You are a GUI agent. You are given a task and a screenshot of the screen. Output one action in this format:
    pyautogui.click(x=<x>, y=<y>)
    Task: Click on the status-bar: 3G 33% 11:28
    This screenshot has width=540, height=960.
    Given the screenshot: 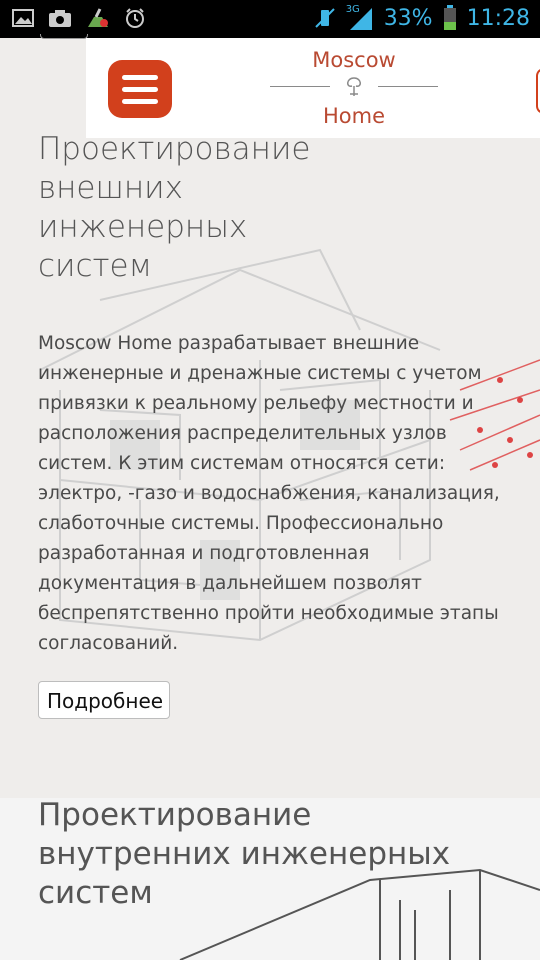 What is the action you would take?
    pyautogui.click(x=270, y=19)
    